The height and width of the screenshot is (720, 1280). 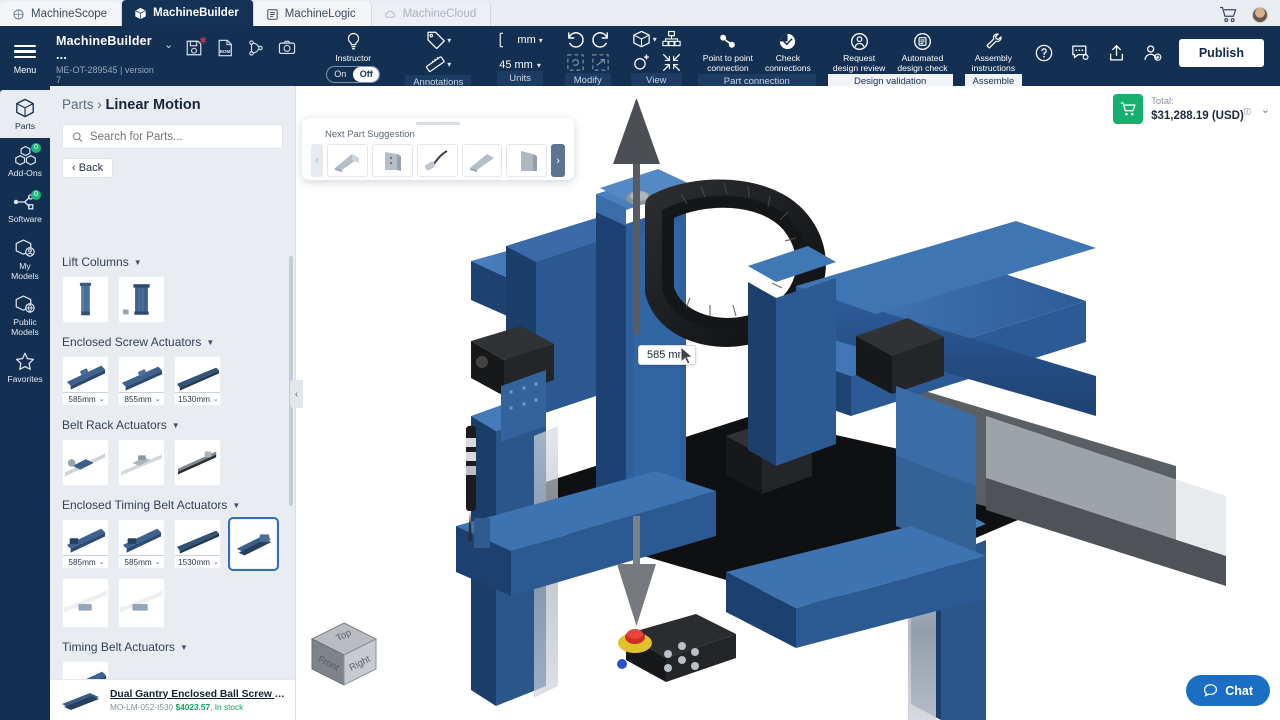 What do you see at coordinates (431, 14) in the screenshot?
I see `tab-machinecloud: MachineCloud` at bounding box center [431, 14].